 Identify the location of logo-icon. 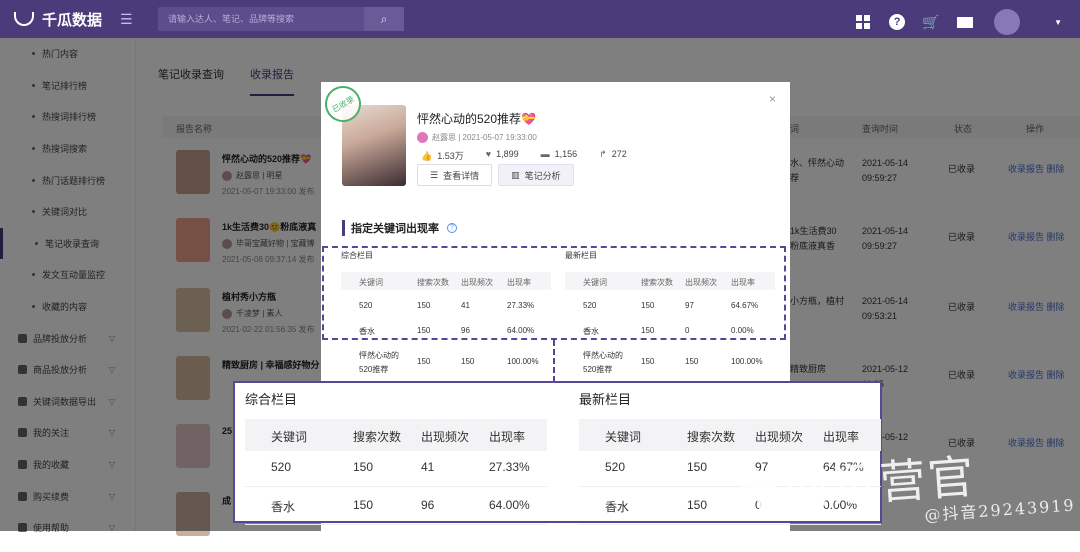
(24, 19).